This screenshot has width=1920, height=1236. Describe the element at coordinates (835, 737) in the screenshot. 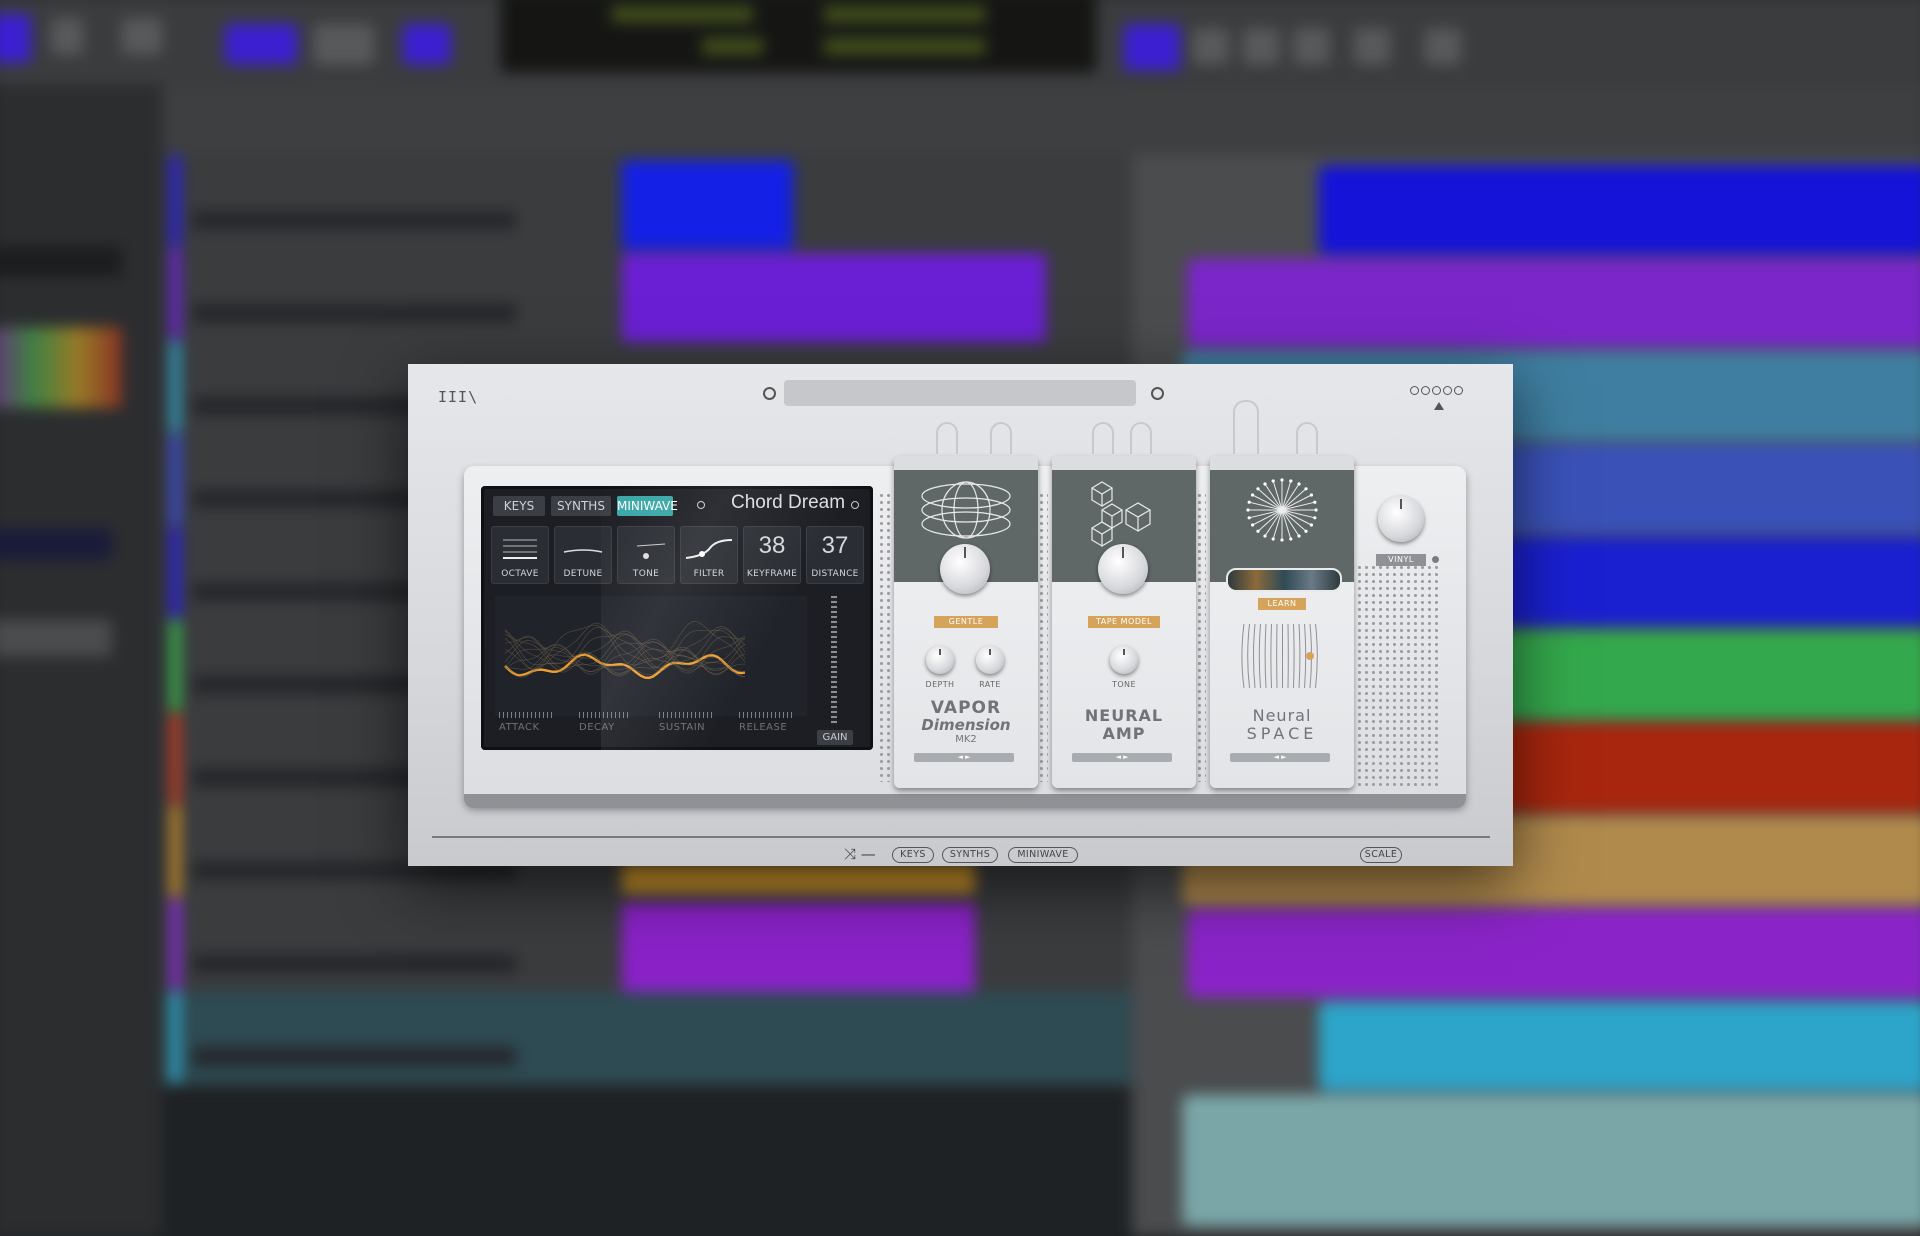

I see `gain-label: GAIN` at that location.